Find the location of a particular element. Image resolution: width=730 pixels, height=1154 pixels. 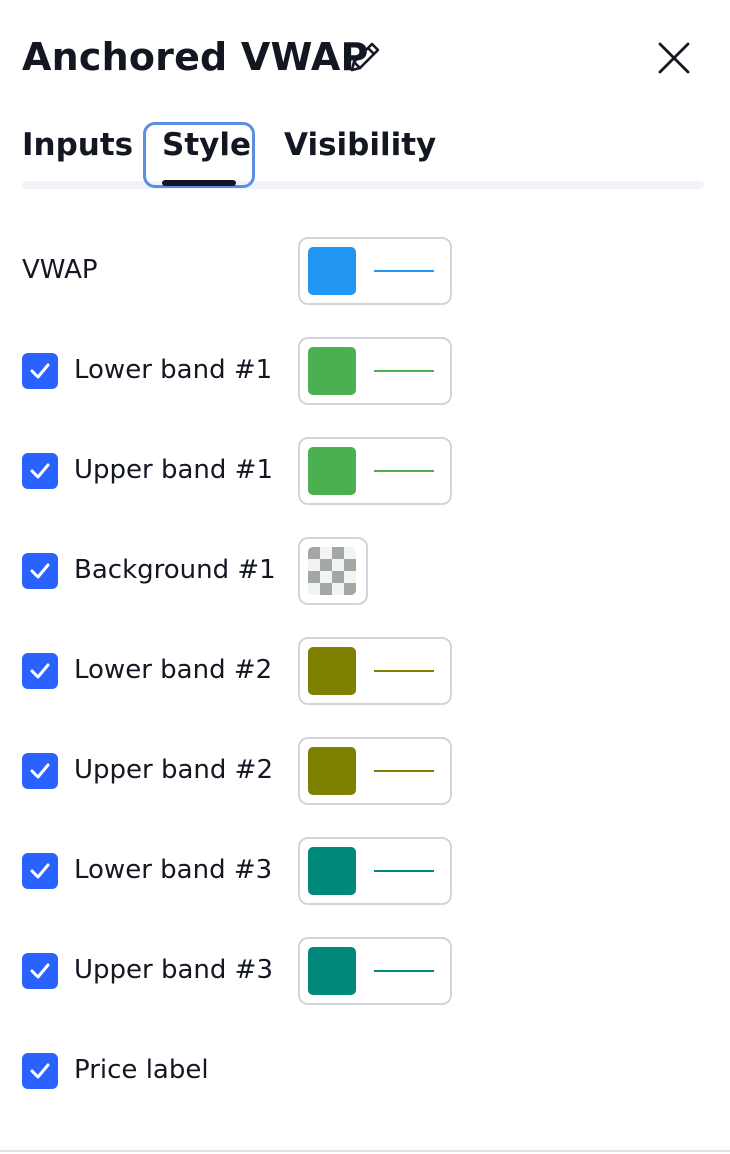

style-row-lower-band-1: Lower band #1 is located at coordinates (252, 371).